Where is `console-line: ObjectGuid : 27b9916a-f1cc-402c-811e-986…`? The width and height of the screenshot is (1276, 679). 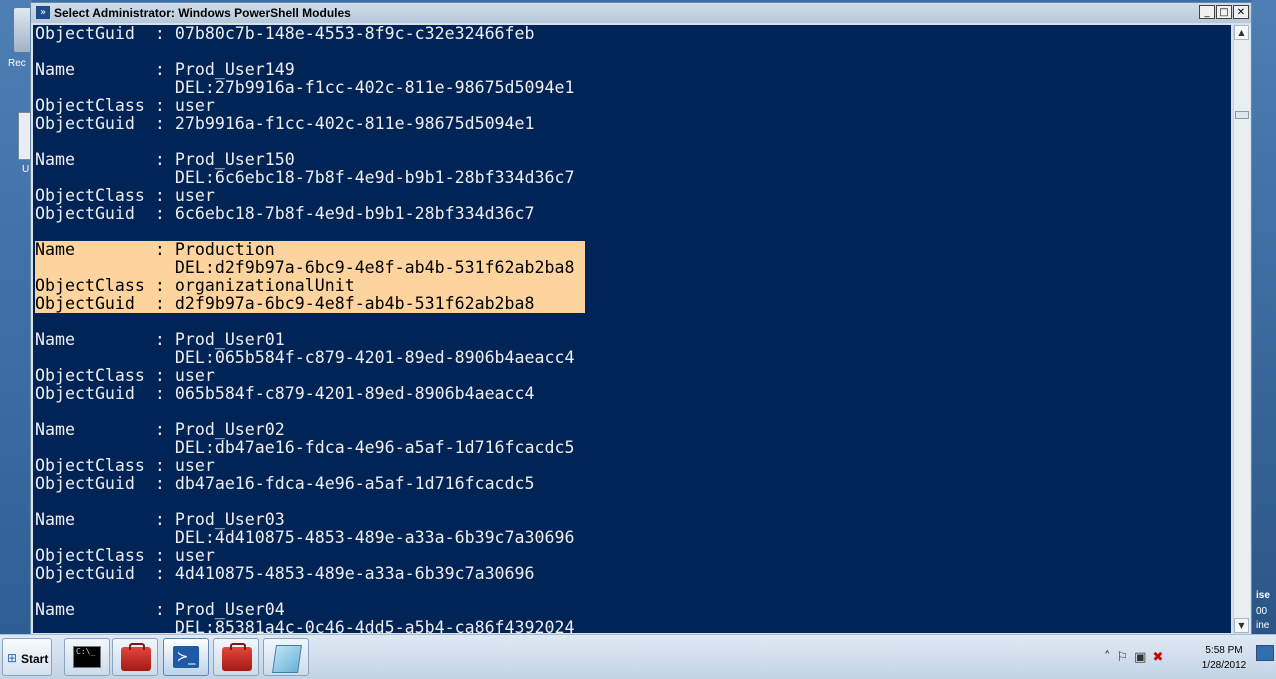
console-line: ObjectGuid : 27b9916a-f1cc-402c-811e-986… is located at coordinates (285, 123).